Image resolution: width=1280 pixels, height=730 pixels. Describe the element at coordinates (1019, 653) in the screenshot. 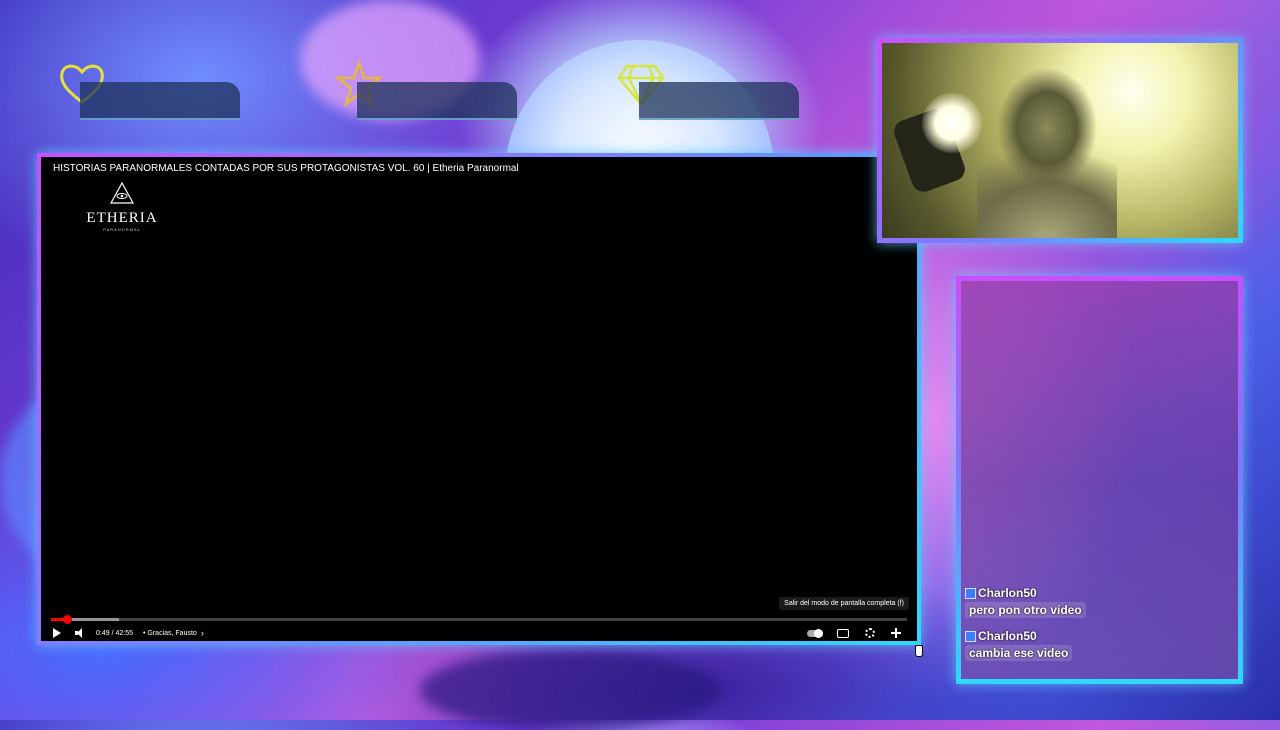

I see `chat-message-text: cambia ese video` at that location.